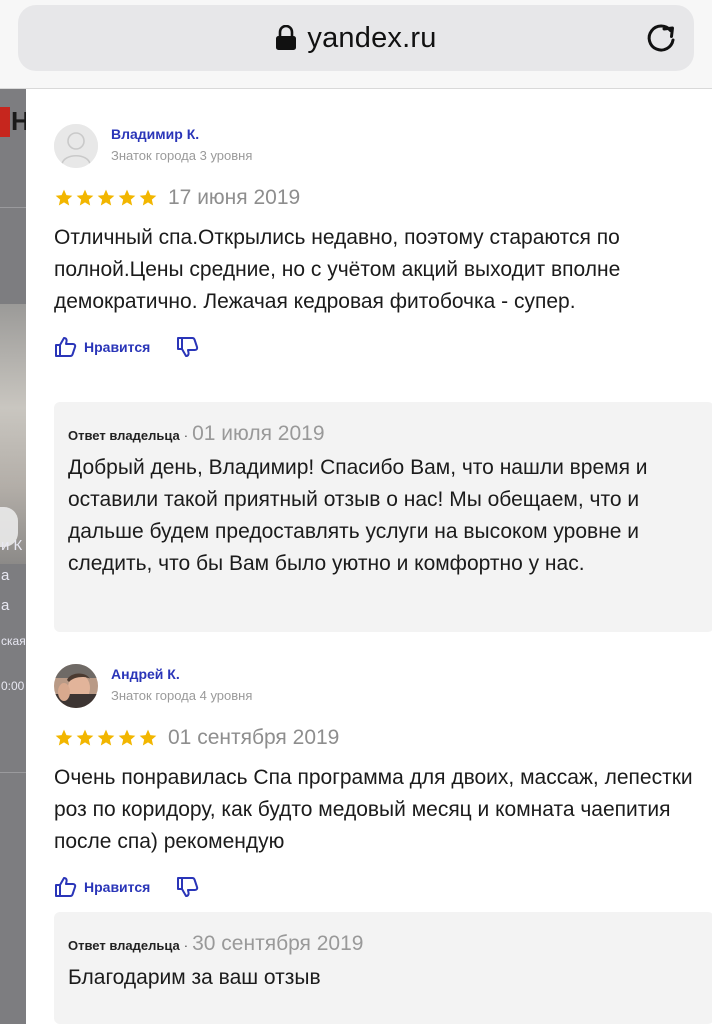 This screenshot has height=1024, width=712. I want to click on url-display: yandex.ru, so click(356, 38).